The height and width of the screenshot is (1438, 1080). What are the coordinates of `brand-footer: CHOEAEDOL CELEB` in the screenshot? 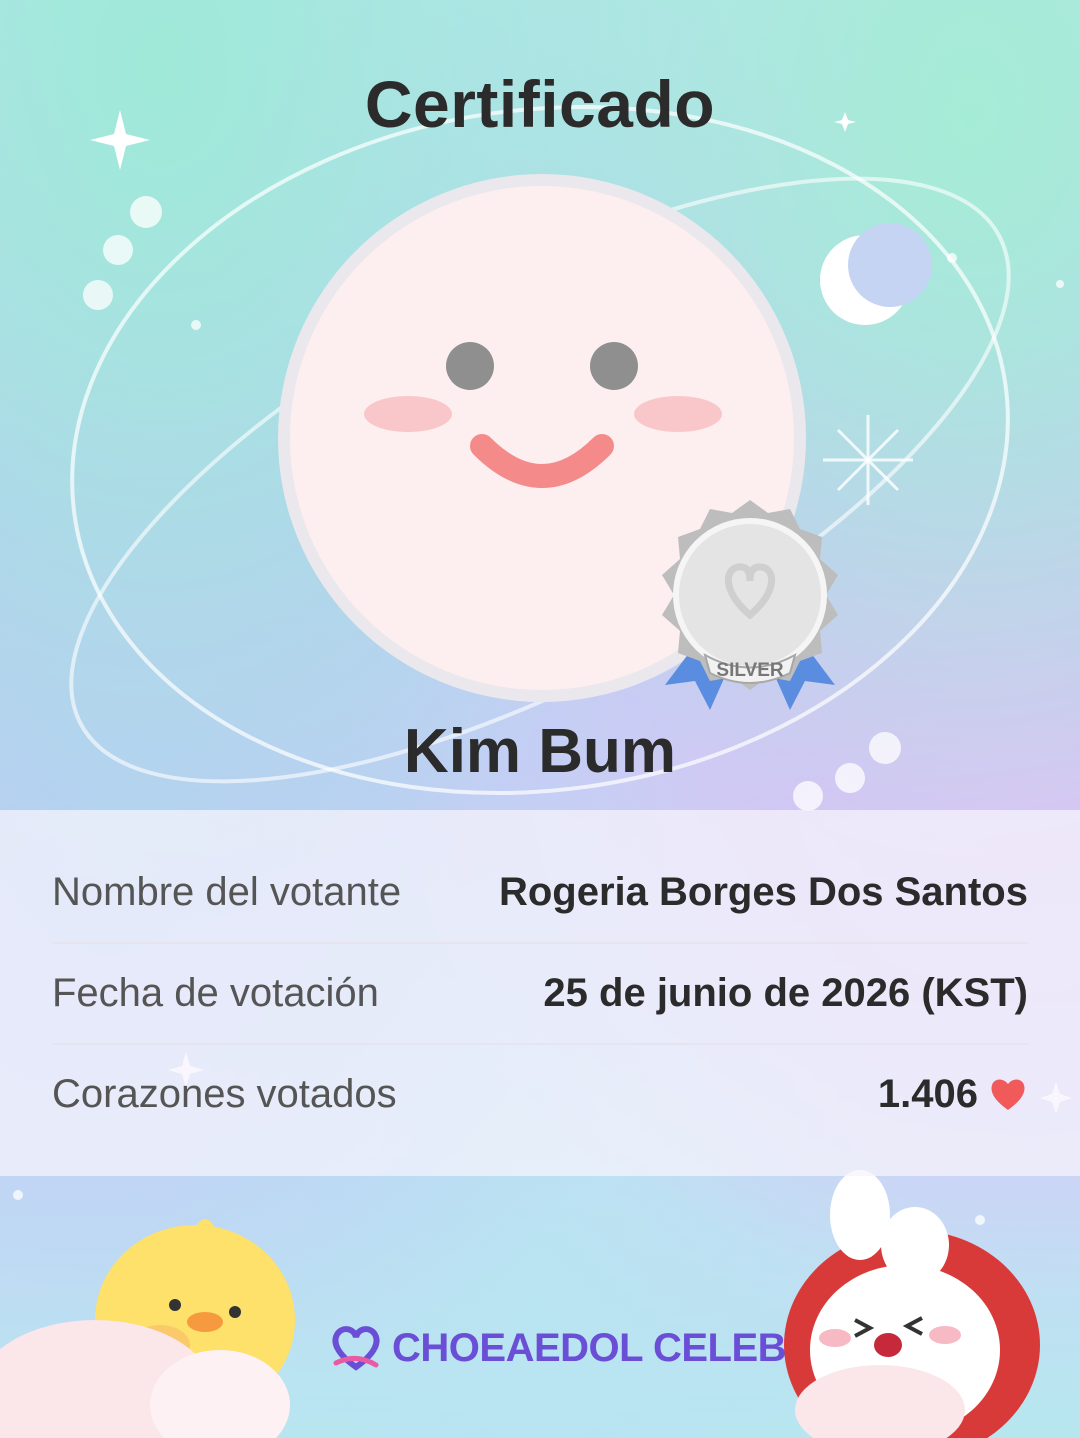 It's located at (557, 1348).